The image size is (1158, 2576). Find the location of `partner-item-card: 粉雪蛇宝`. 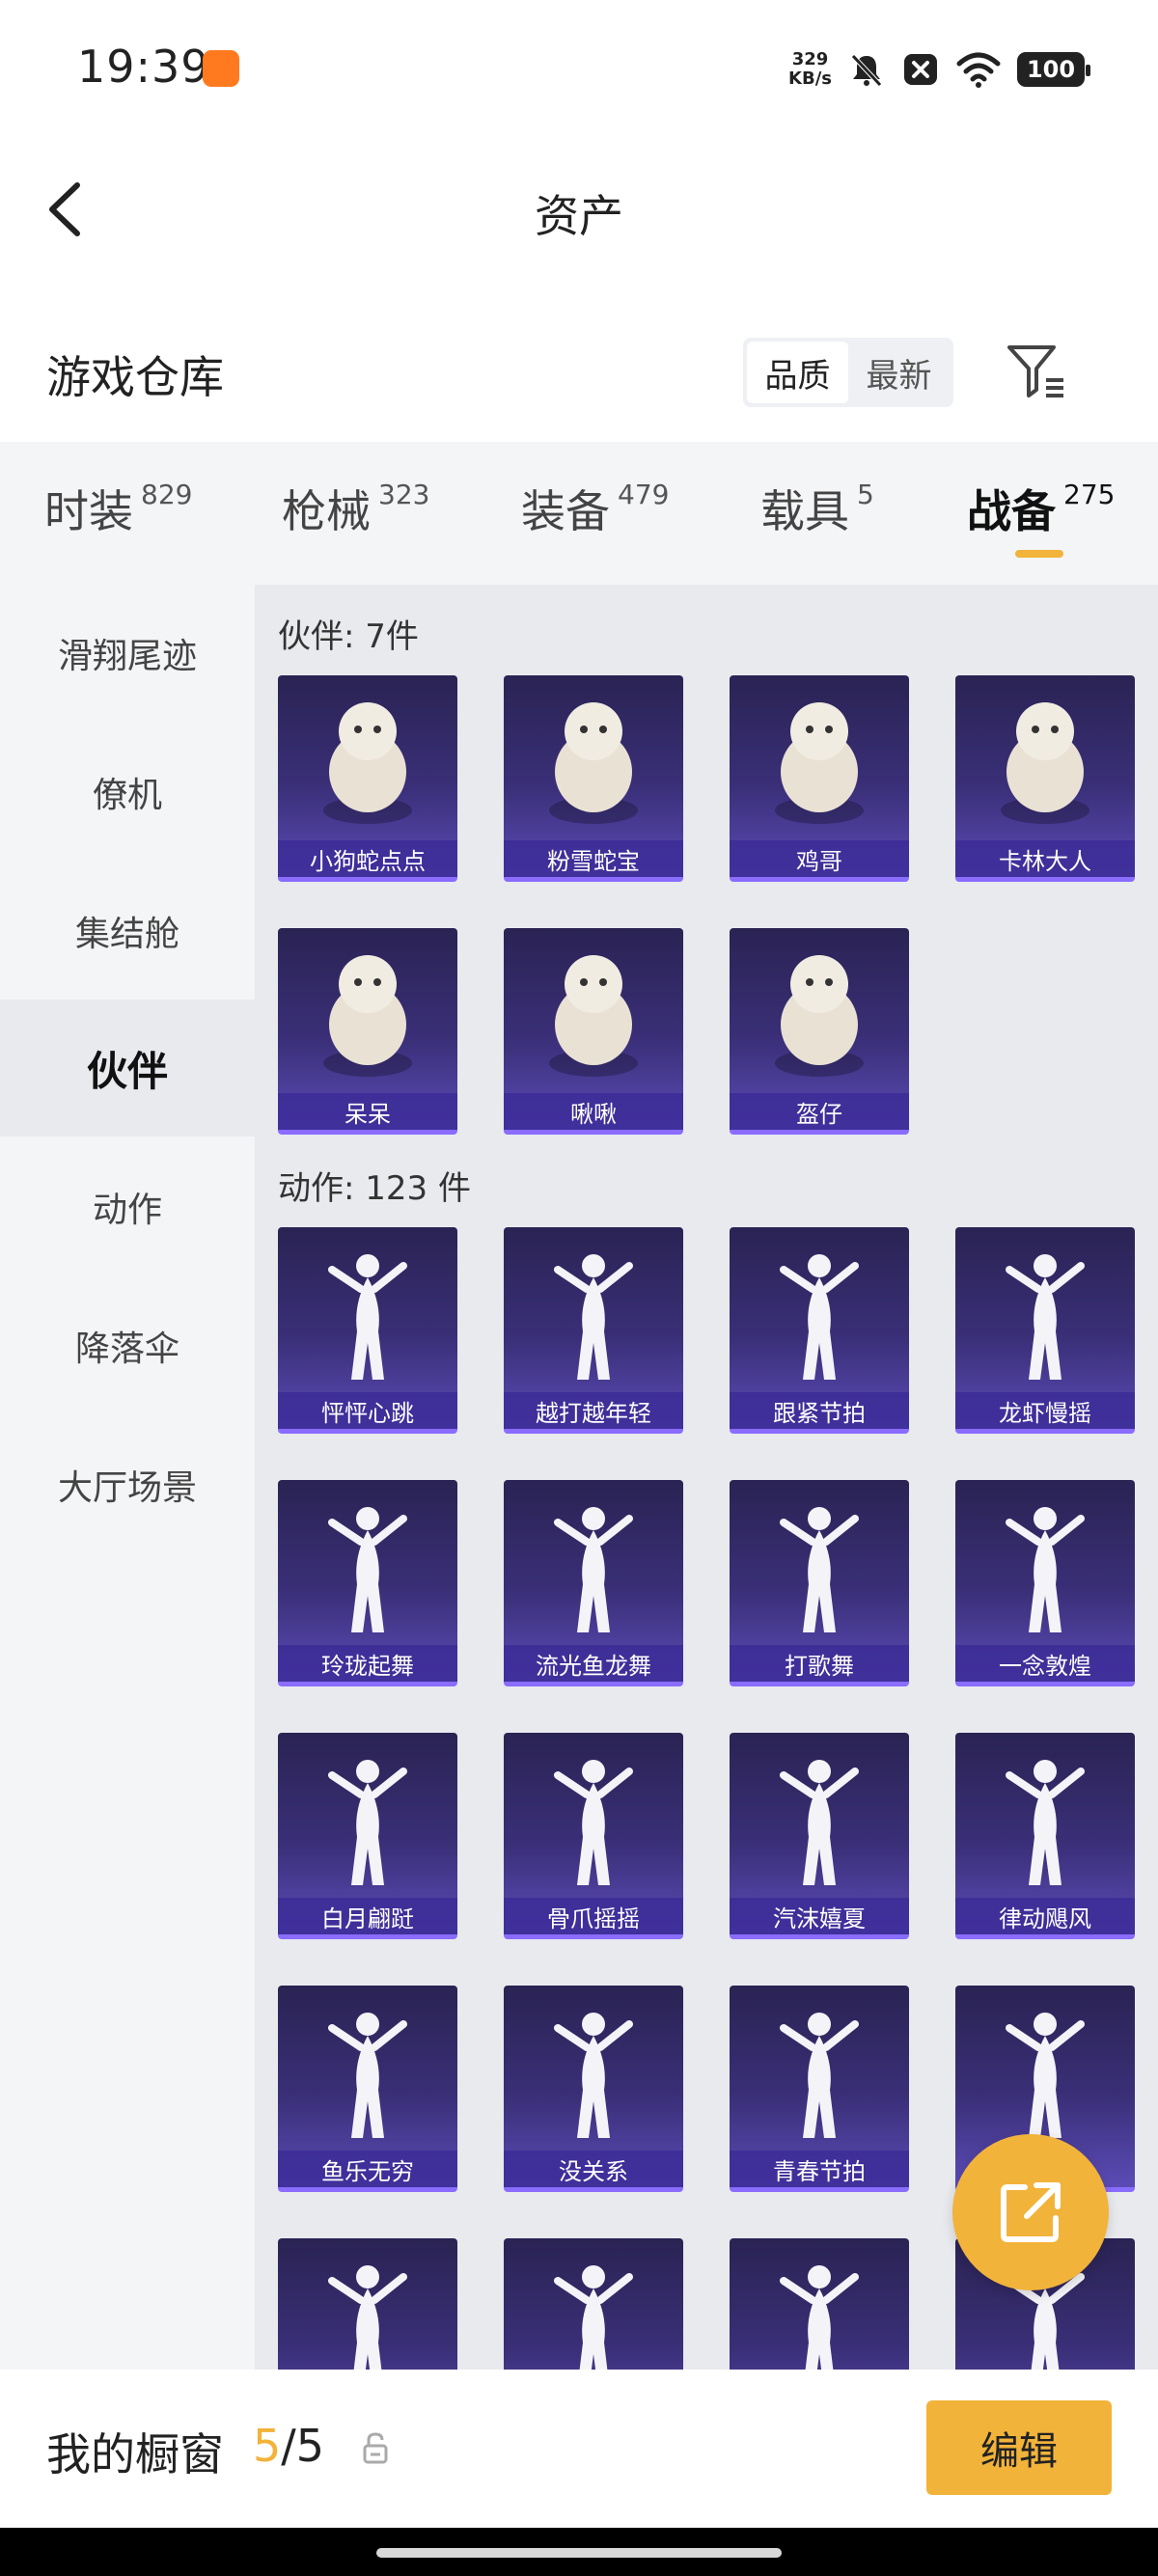

partner-item-card: 粉雪蛇宝 is located at coordinates (593, 778).